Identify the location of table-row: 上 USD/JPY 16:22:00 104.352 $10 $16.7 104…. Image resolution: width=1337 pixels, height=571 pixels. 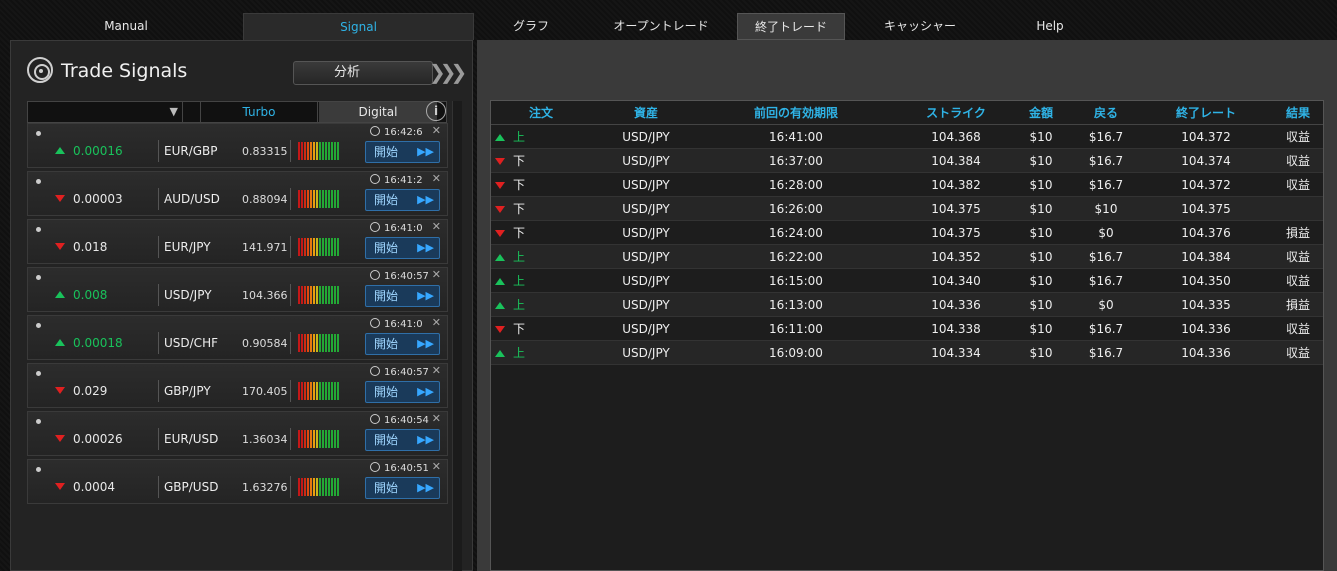
(907, 257).